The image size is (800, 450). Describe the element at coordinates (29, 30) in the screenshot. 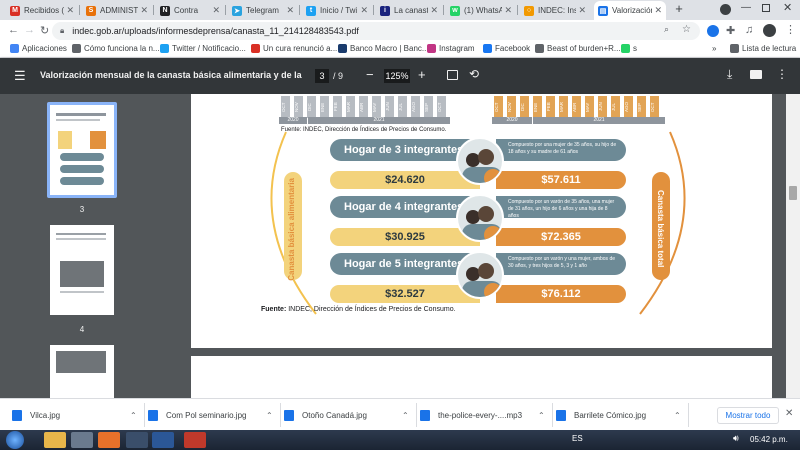

I see `forward-button: →` at that location.